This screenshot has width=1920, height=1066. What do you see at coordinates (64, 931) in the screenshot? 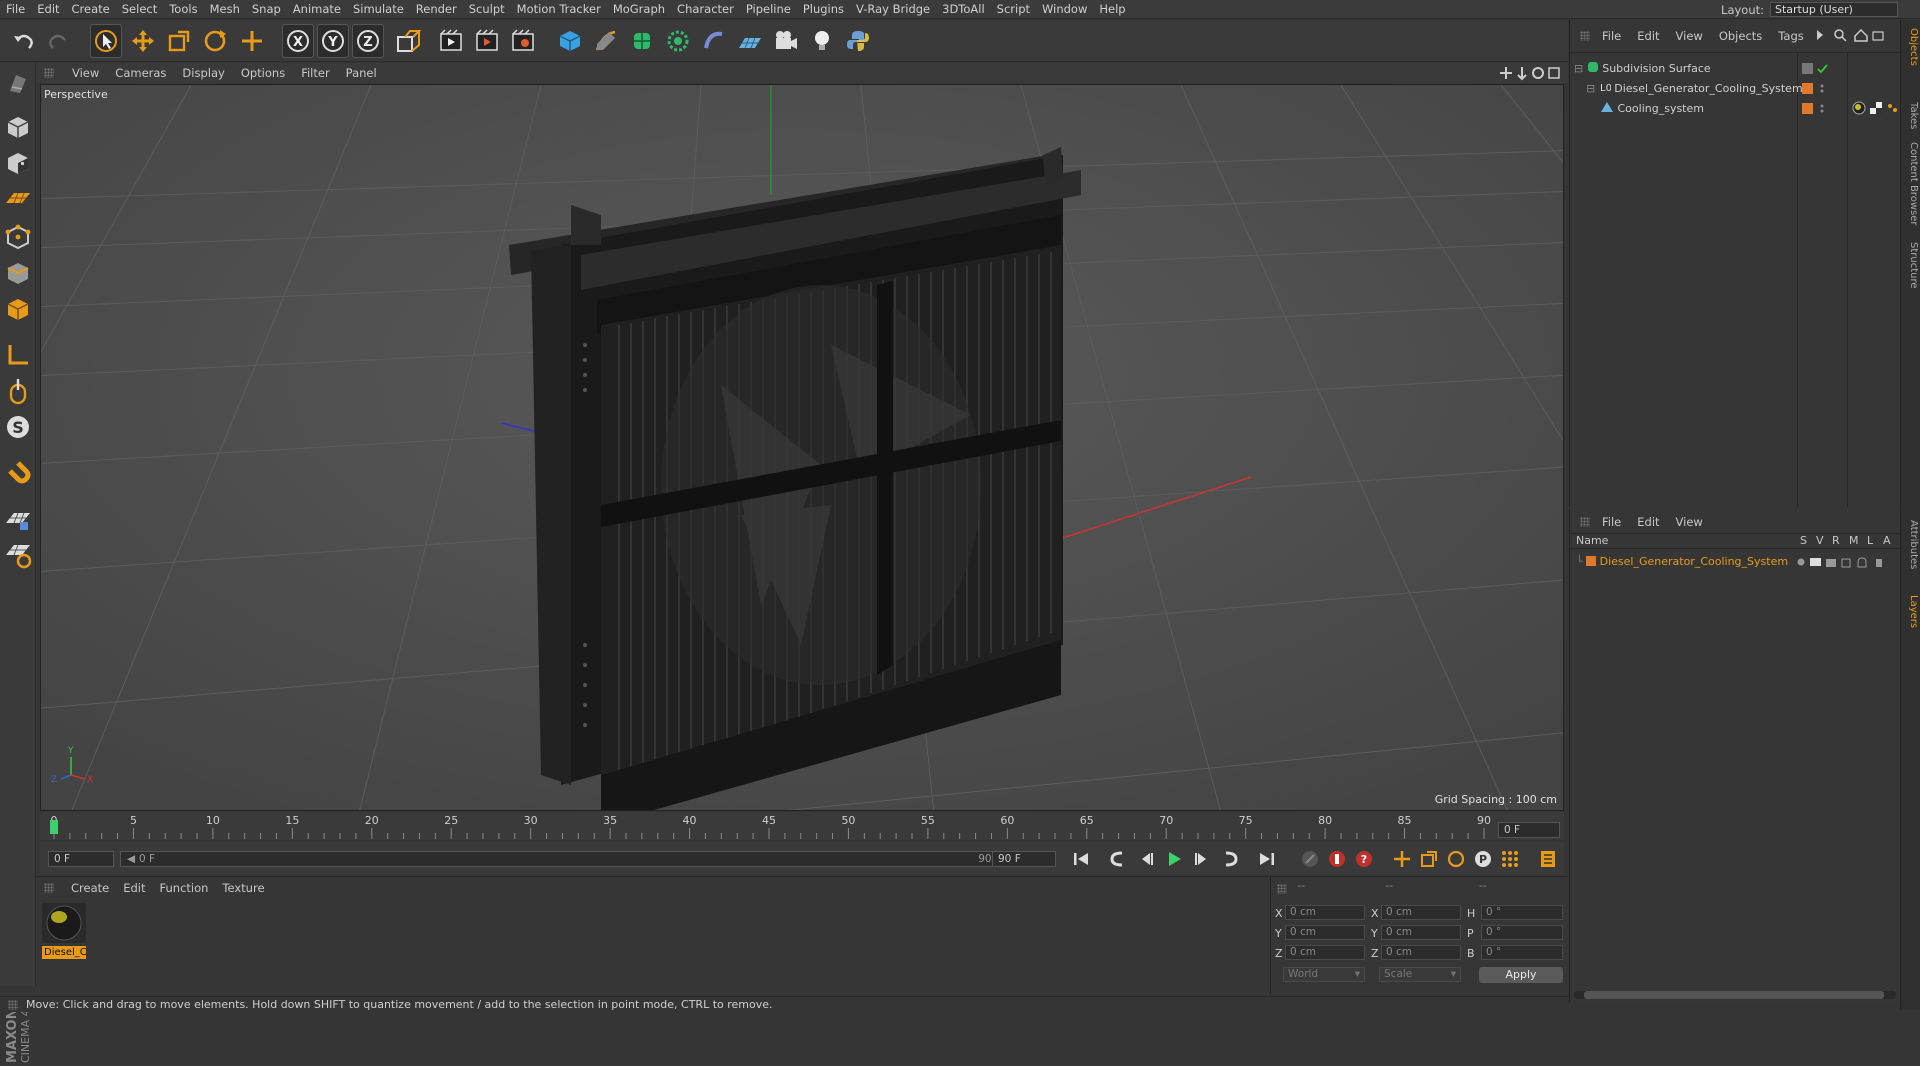
I see `material-swatch: Diesel_C` at bounding box center [64, 931].